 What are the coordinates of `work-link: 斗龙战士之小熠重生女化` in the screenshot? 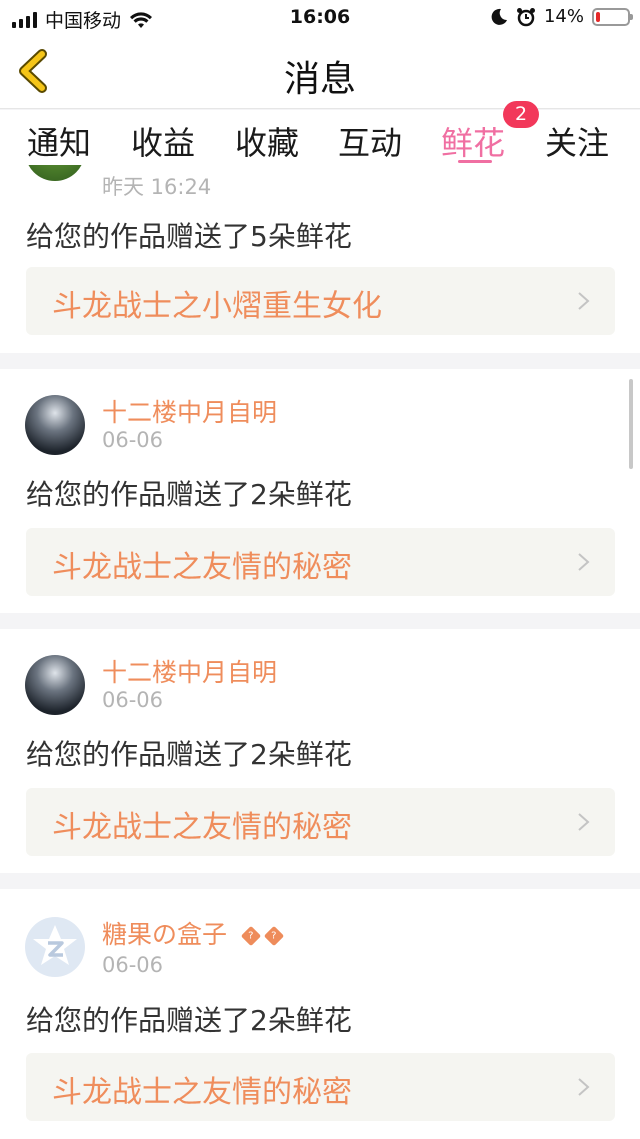 It's located at (320, 301).